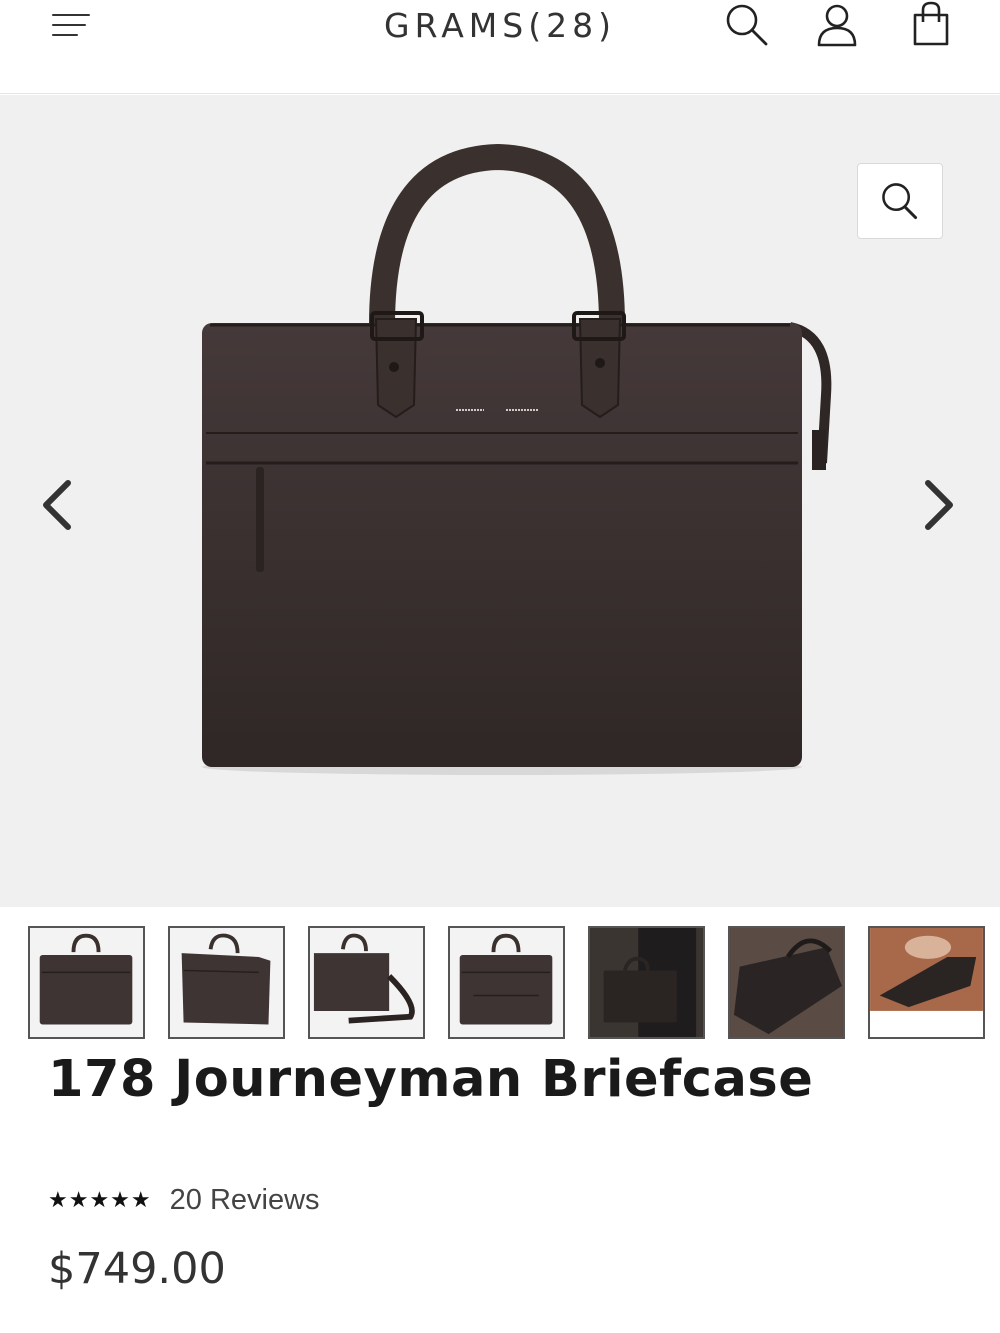 This screenshot has width=1000, height=1333. I want to click on thumbnail-front-view, so click(86, 982).